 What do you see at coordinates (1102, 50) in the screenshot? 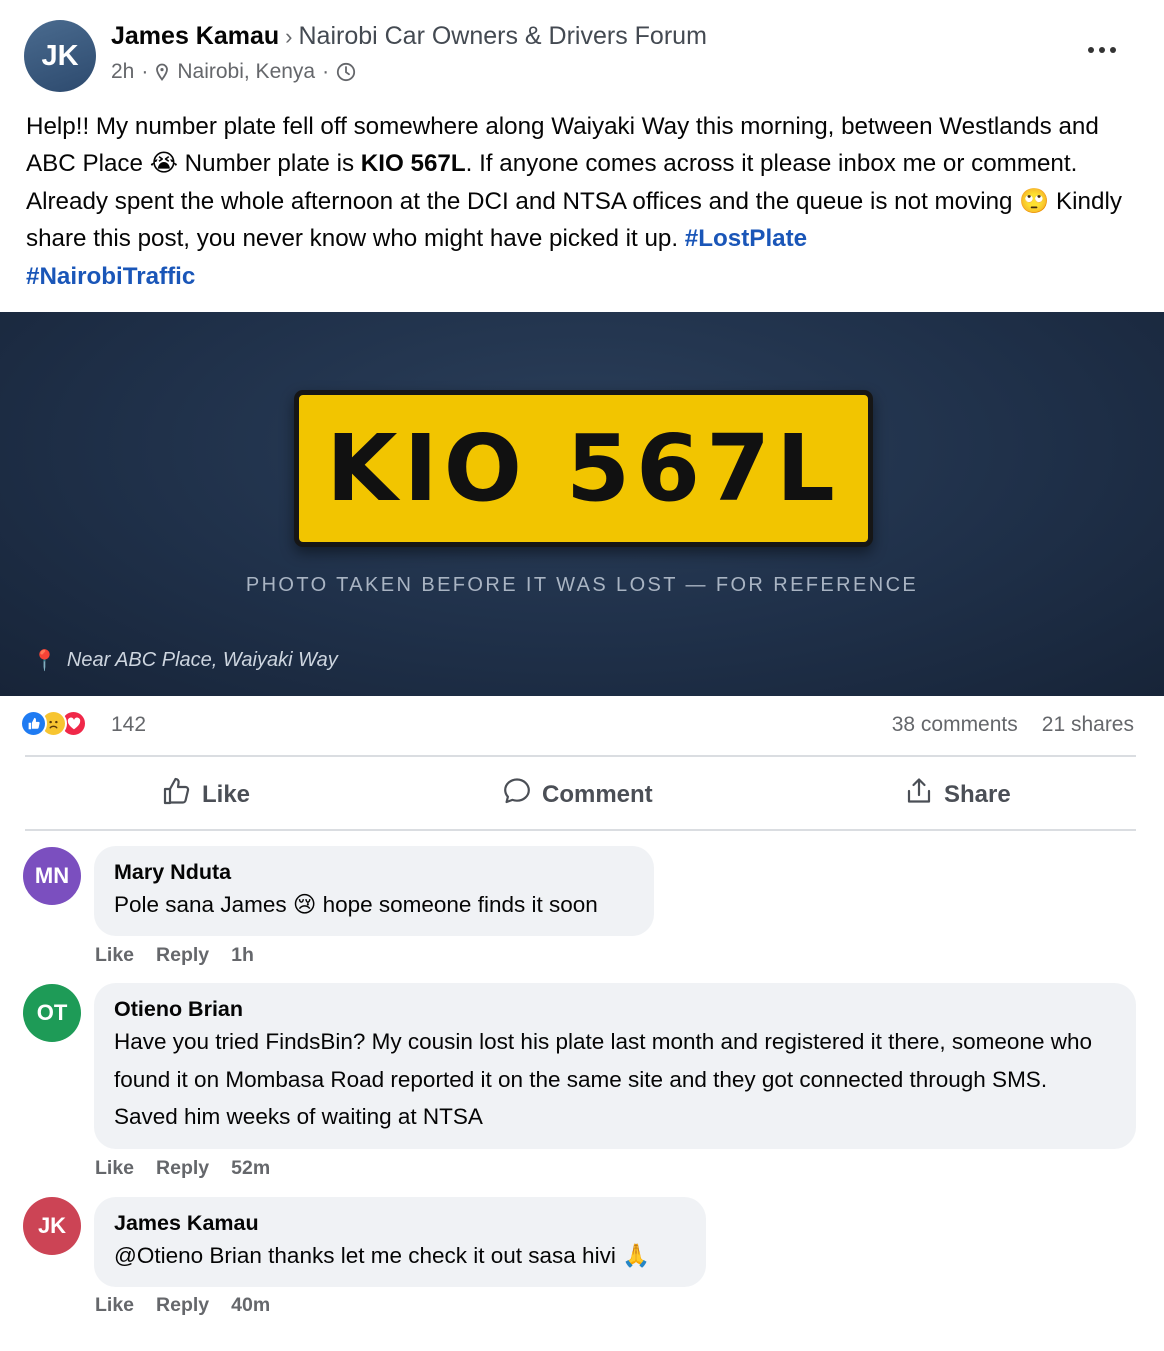
I see `more-options-icon` at bounding box center [1102, 50].